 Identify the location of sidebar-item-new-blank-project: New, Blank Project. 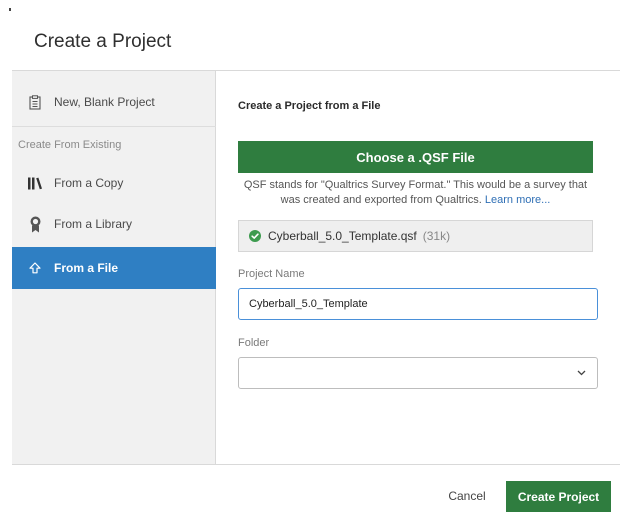
(114, 102).